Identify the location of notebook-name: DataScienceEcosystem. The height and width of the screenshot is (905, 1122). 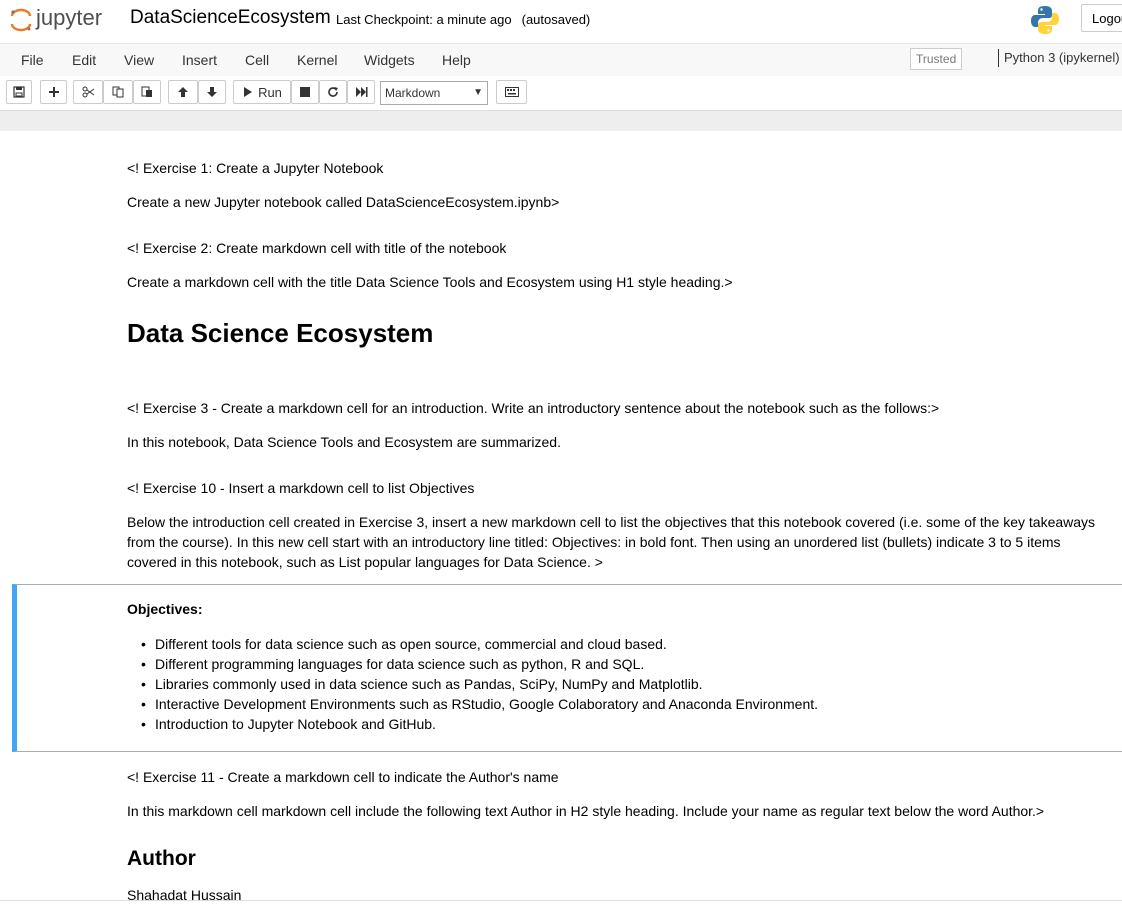
(230, 18).